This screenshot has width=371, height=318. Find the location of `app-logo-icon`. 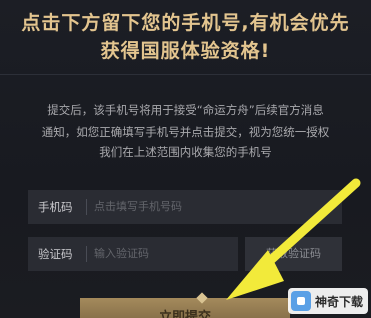

app-logo-icon is located at coordinates (301, 301).